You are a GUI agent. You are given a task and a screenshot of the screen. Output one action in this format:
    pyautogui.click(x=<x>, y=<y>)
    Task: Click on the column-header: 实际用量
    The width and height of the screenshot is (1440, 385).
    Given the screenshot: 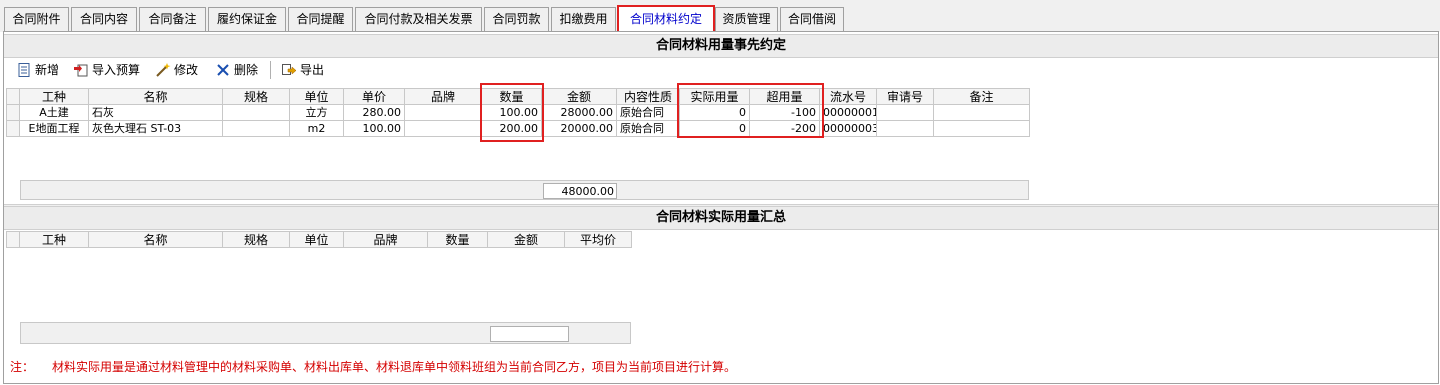 What is the action you would take?
    pyautogui.click(x=714, y=96)
    